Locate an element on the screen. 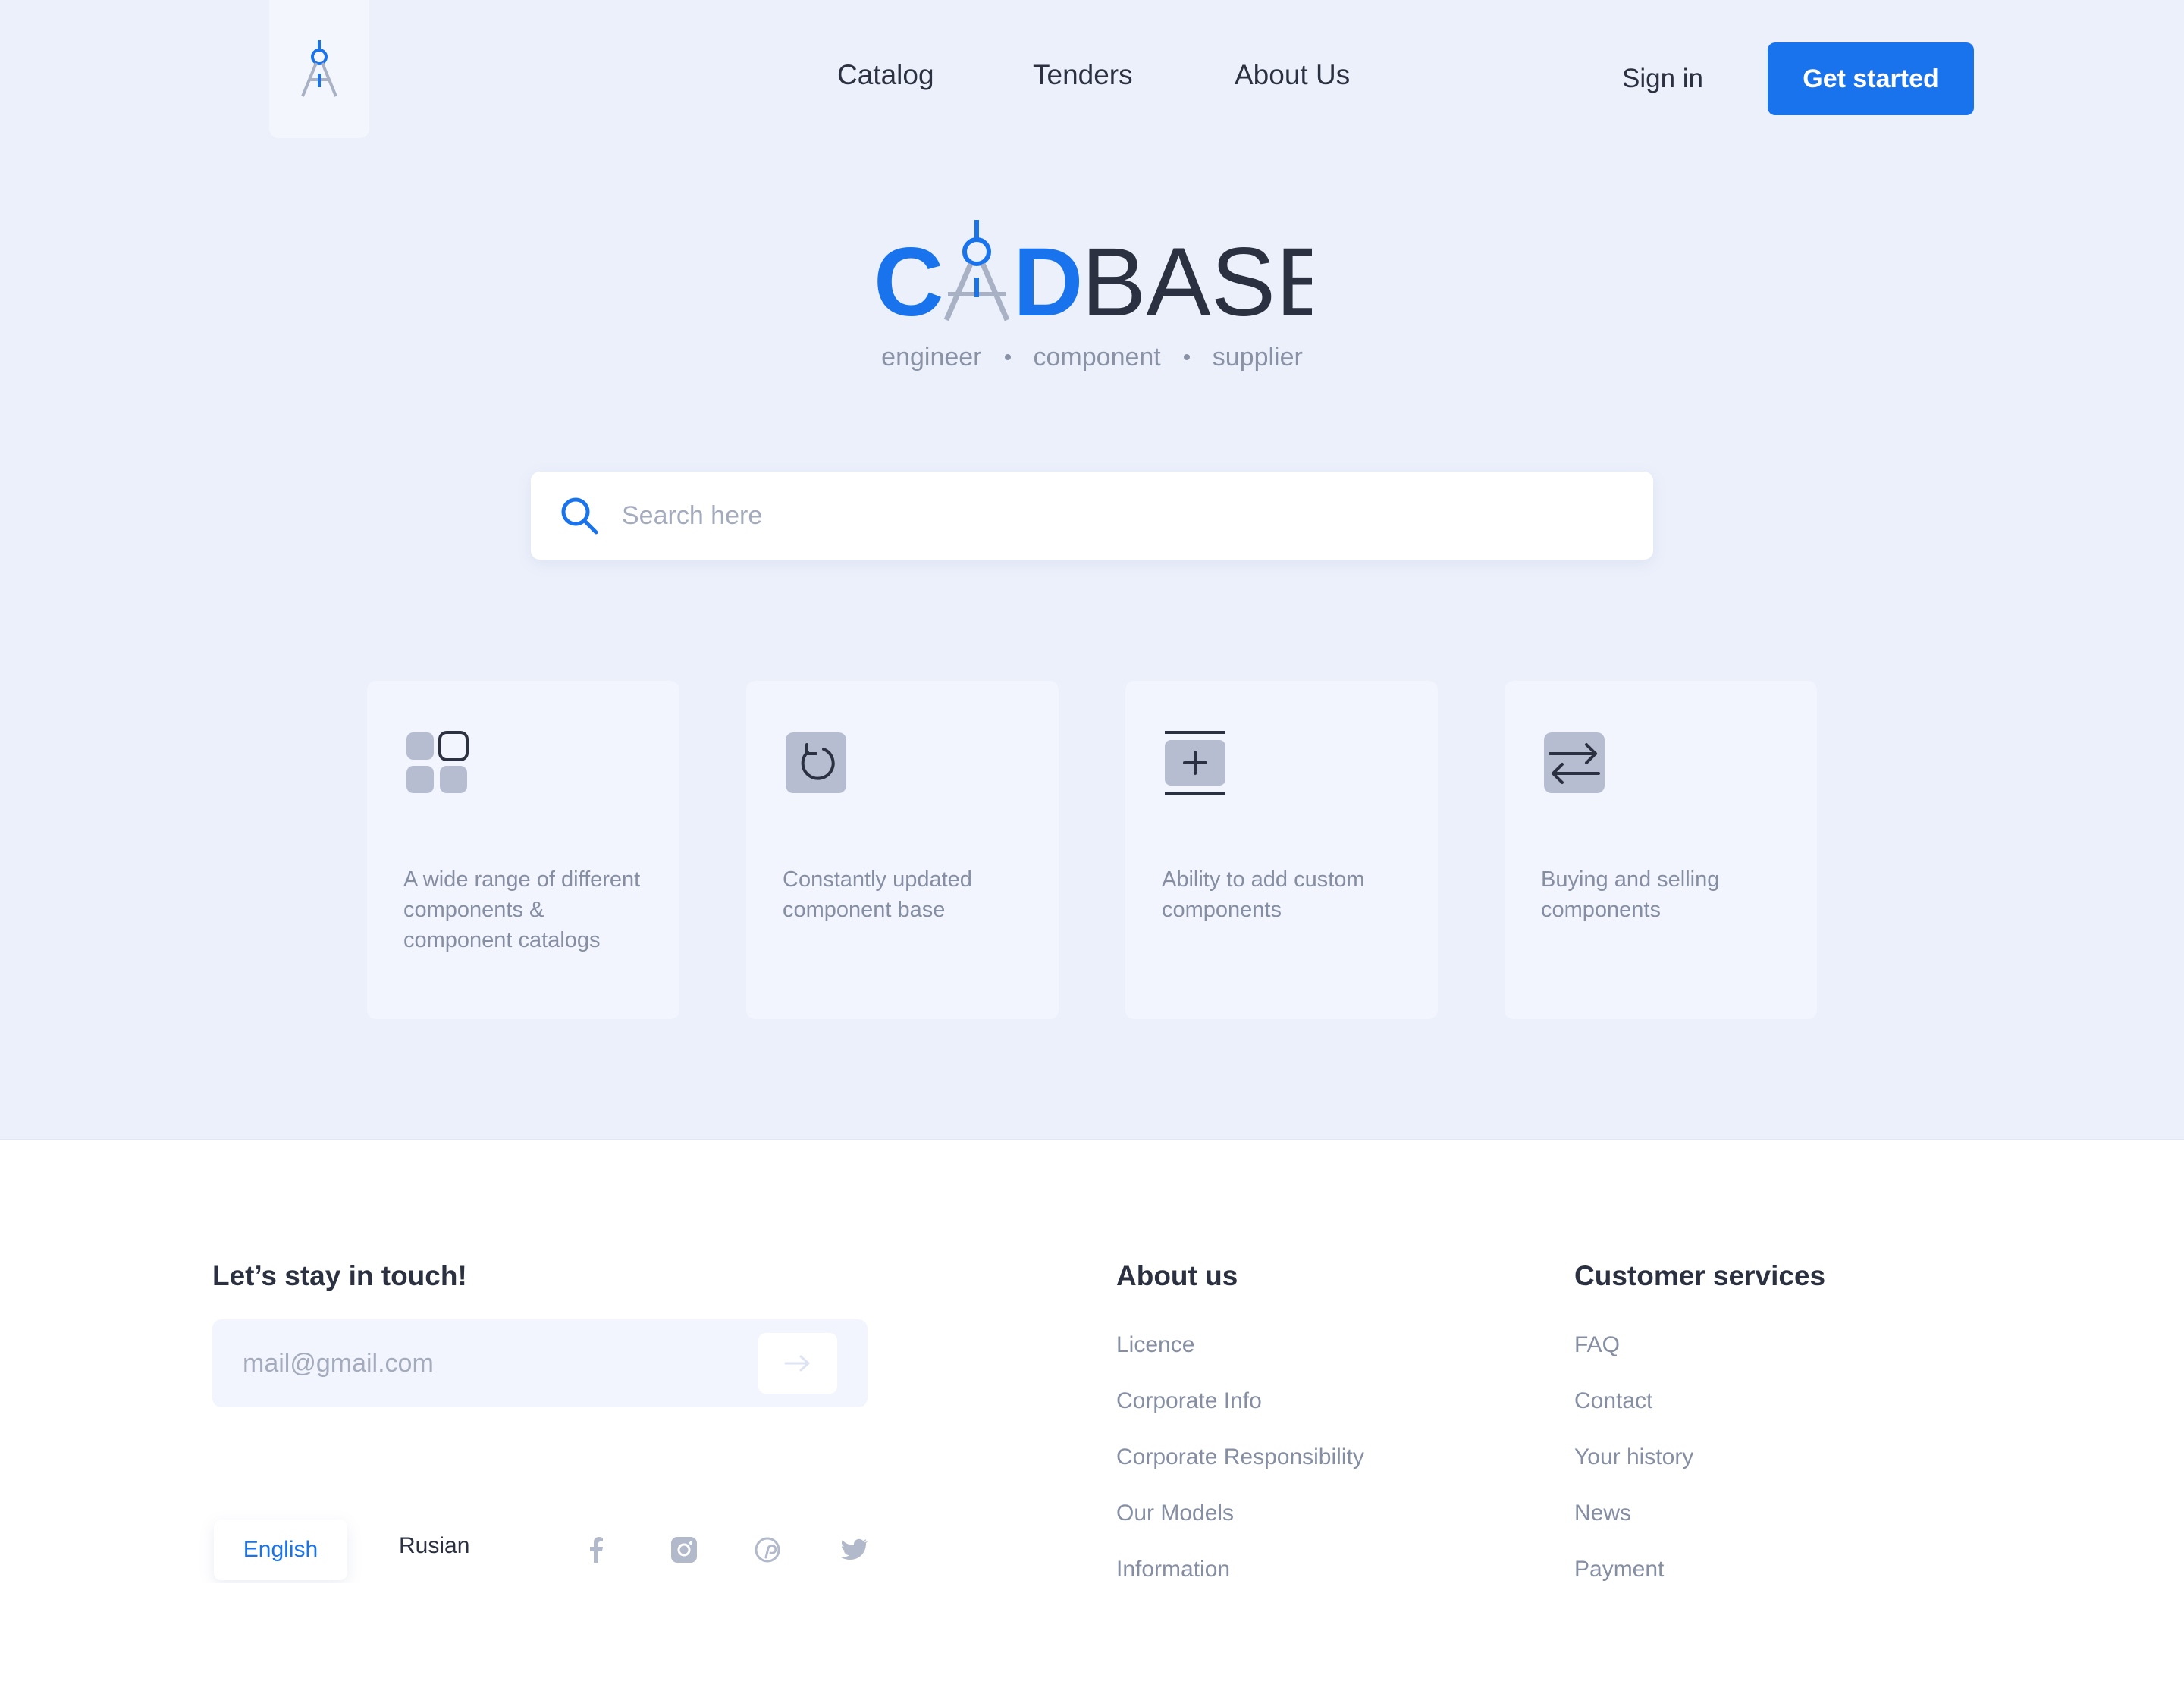 The width and height of the screenshot is (2184, 1703). nav-about-us: About Us is located at coordinates (1292, 75).